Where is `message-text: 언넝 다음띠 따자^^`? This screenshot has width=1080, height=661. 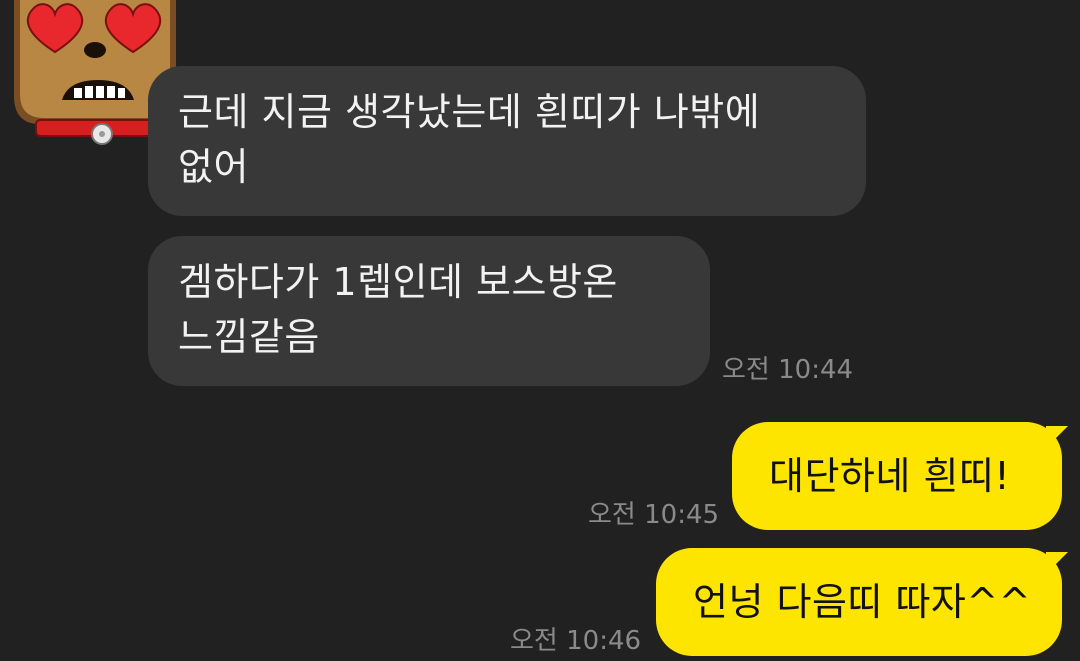
message-text: 언넝 다음띠 따자^^ is located at coordinates (862, 602).